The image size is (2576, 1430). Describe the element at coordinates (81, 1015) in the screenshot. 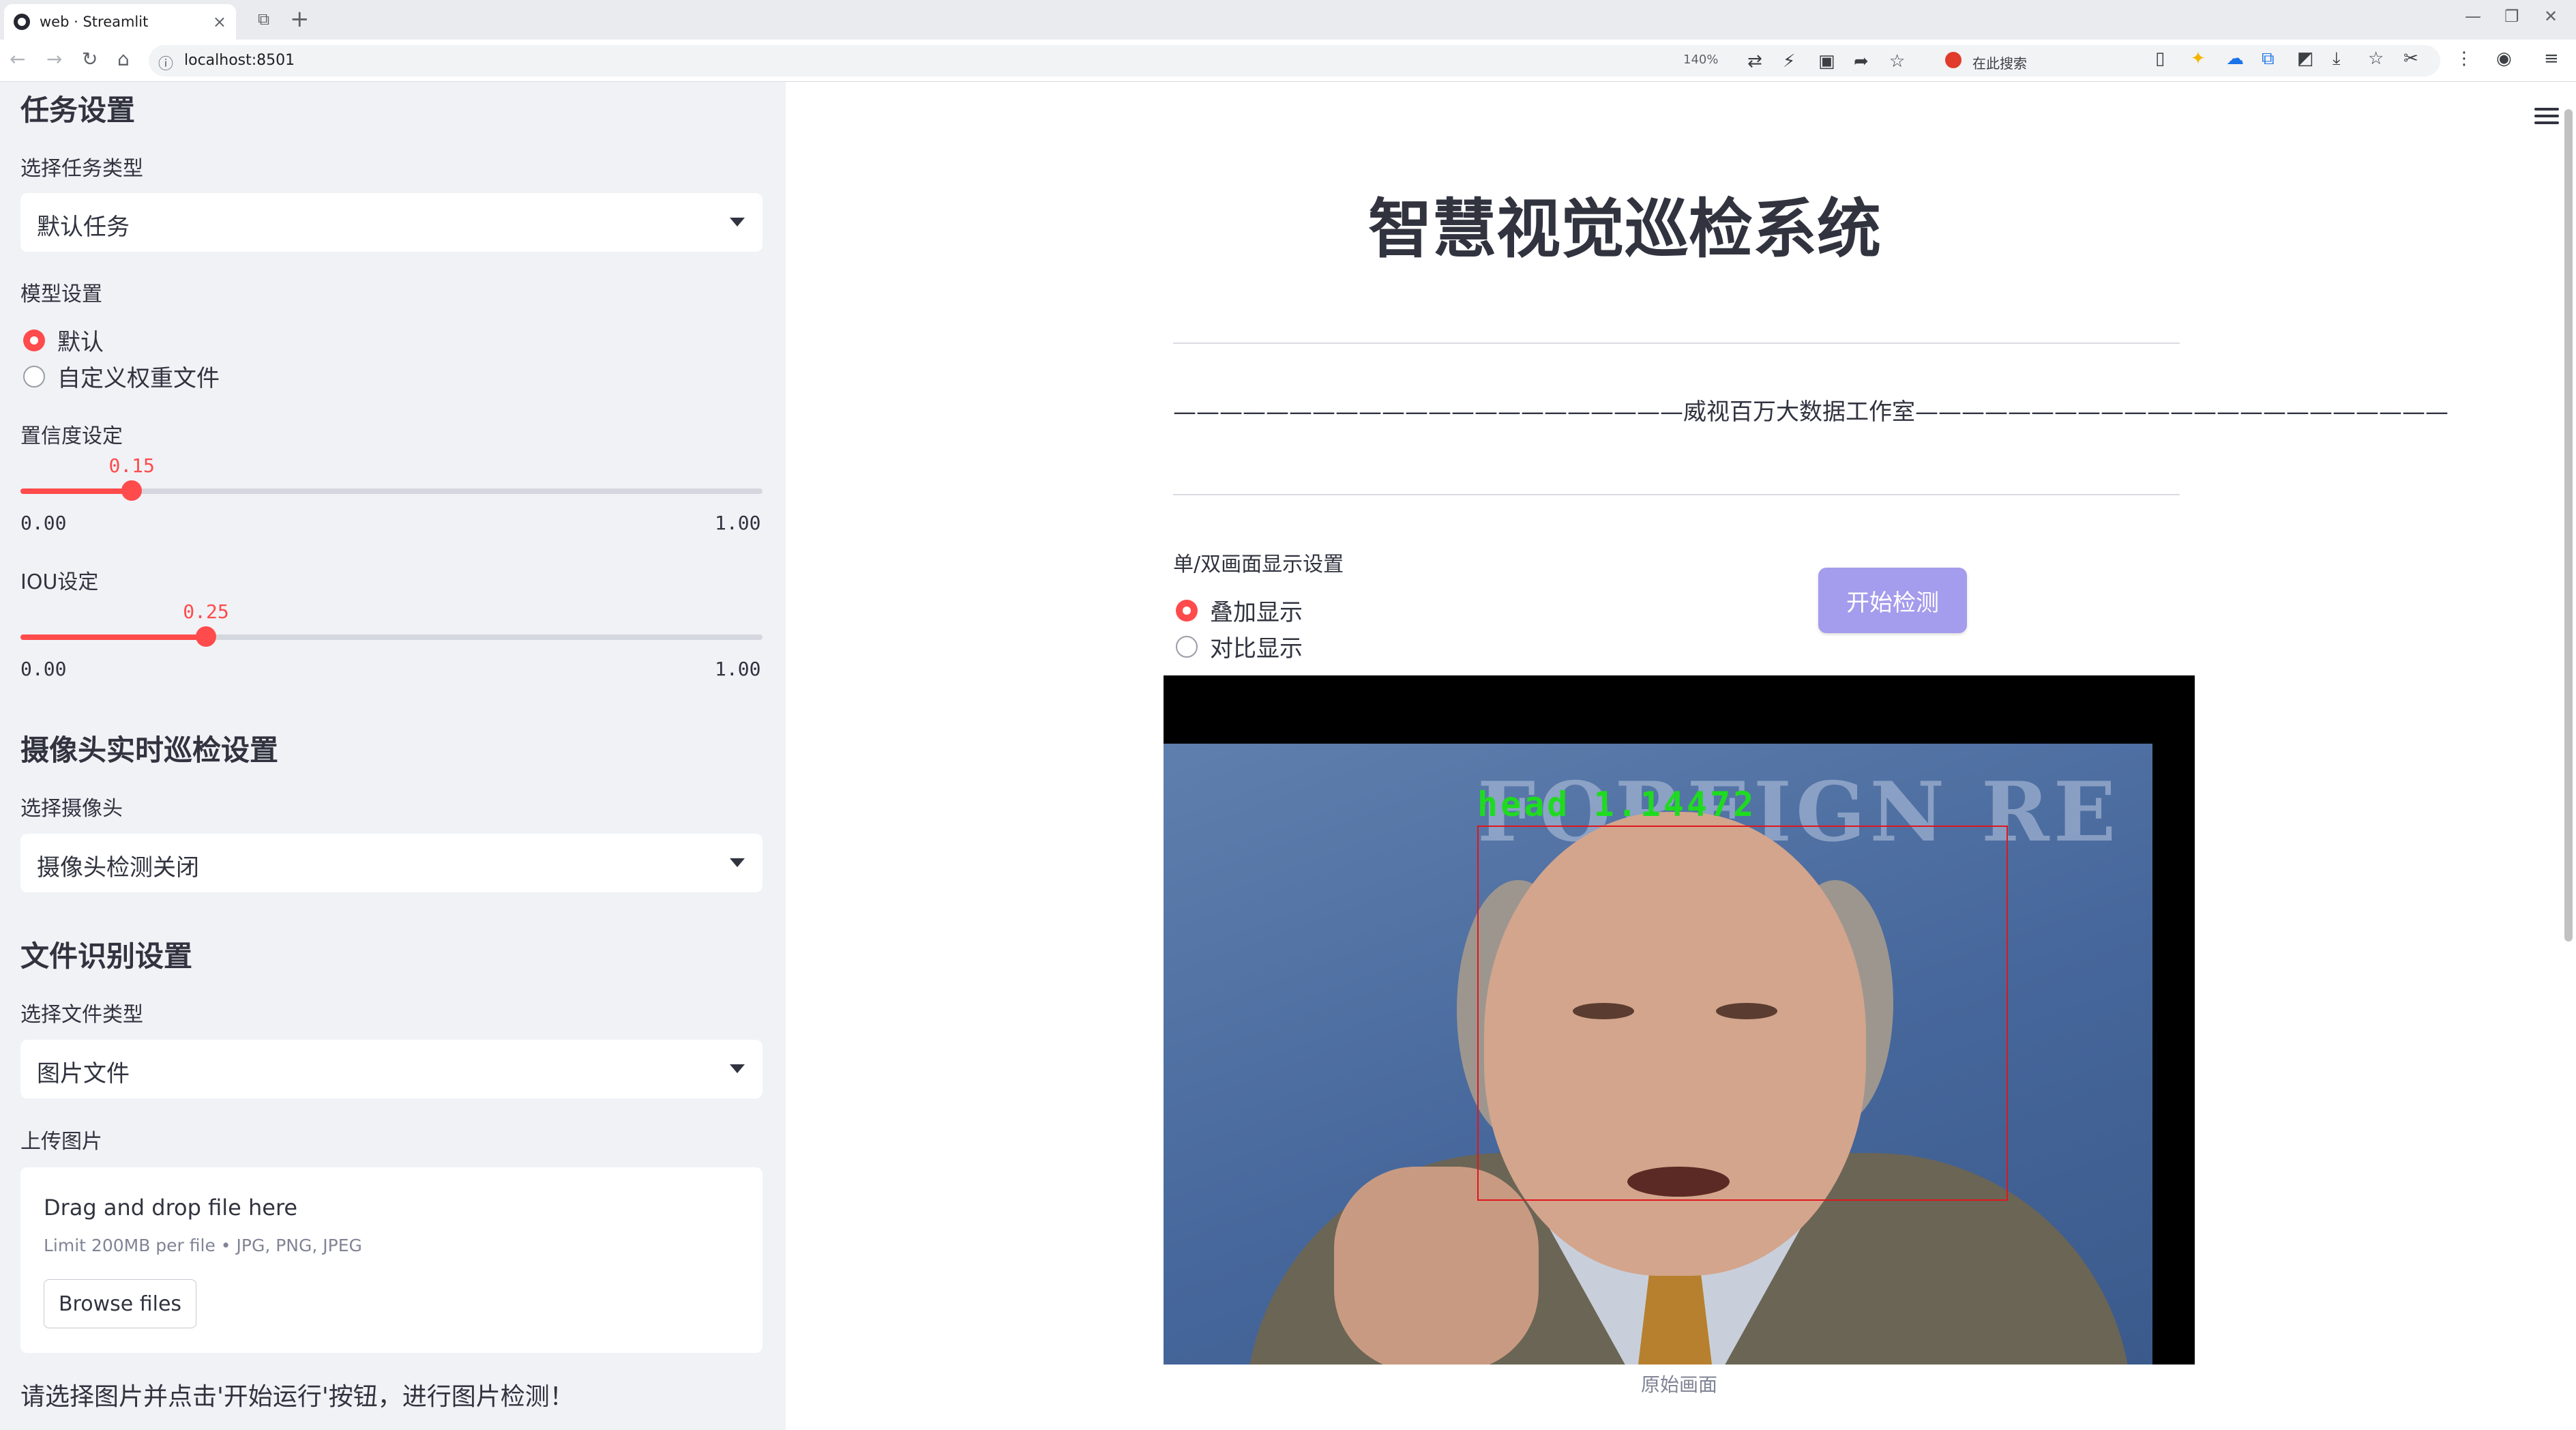

I see `file-type-label: 选择文件类型` at that location.